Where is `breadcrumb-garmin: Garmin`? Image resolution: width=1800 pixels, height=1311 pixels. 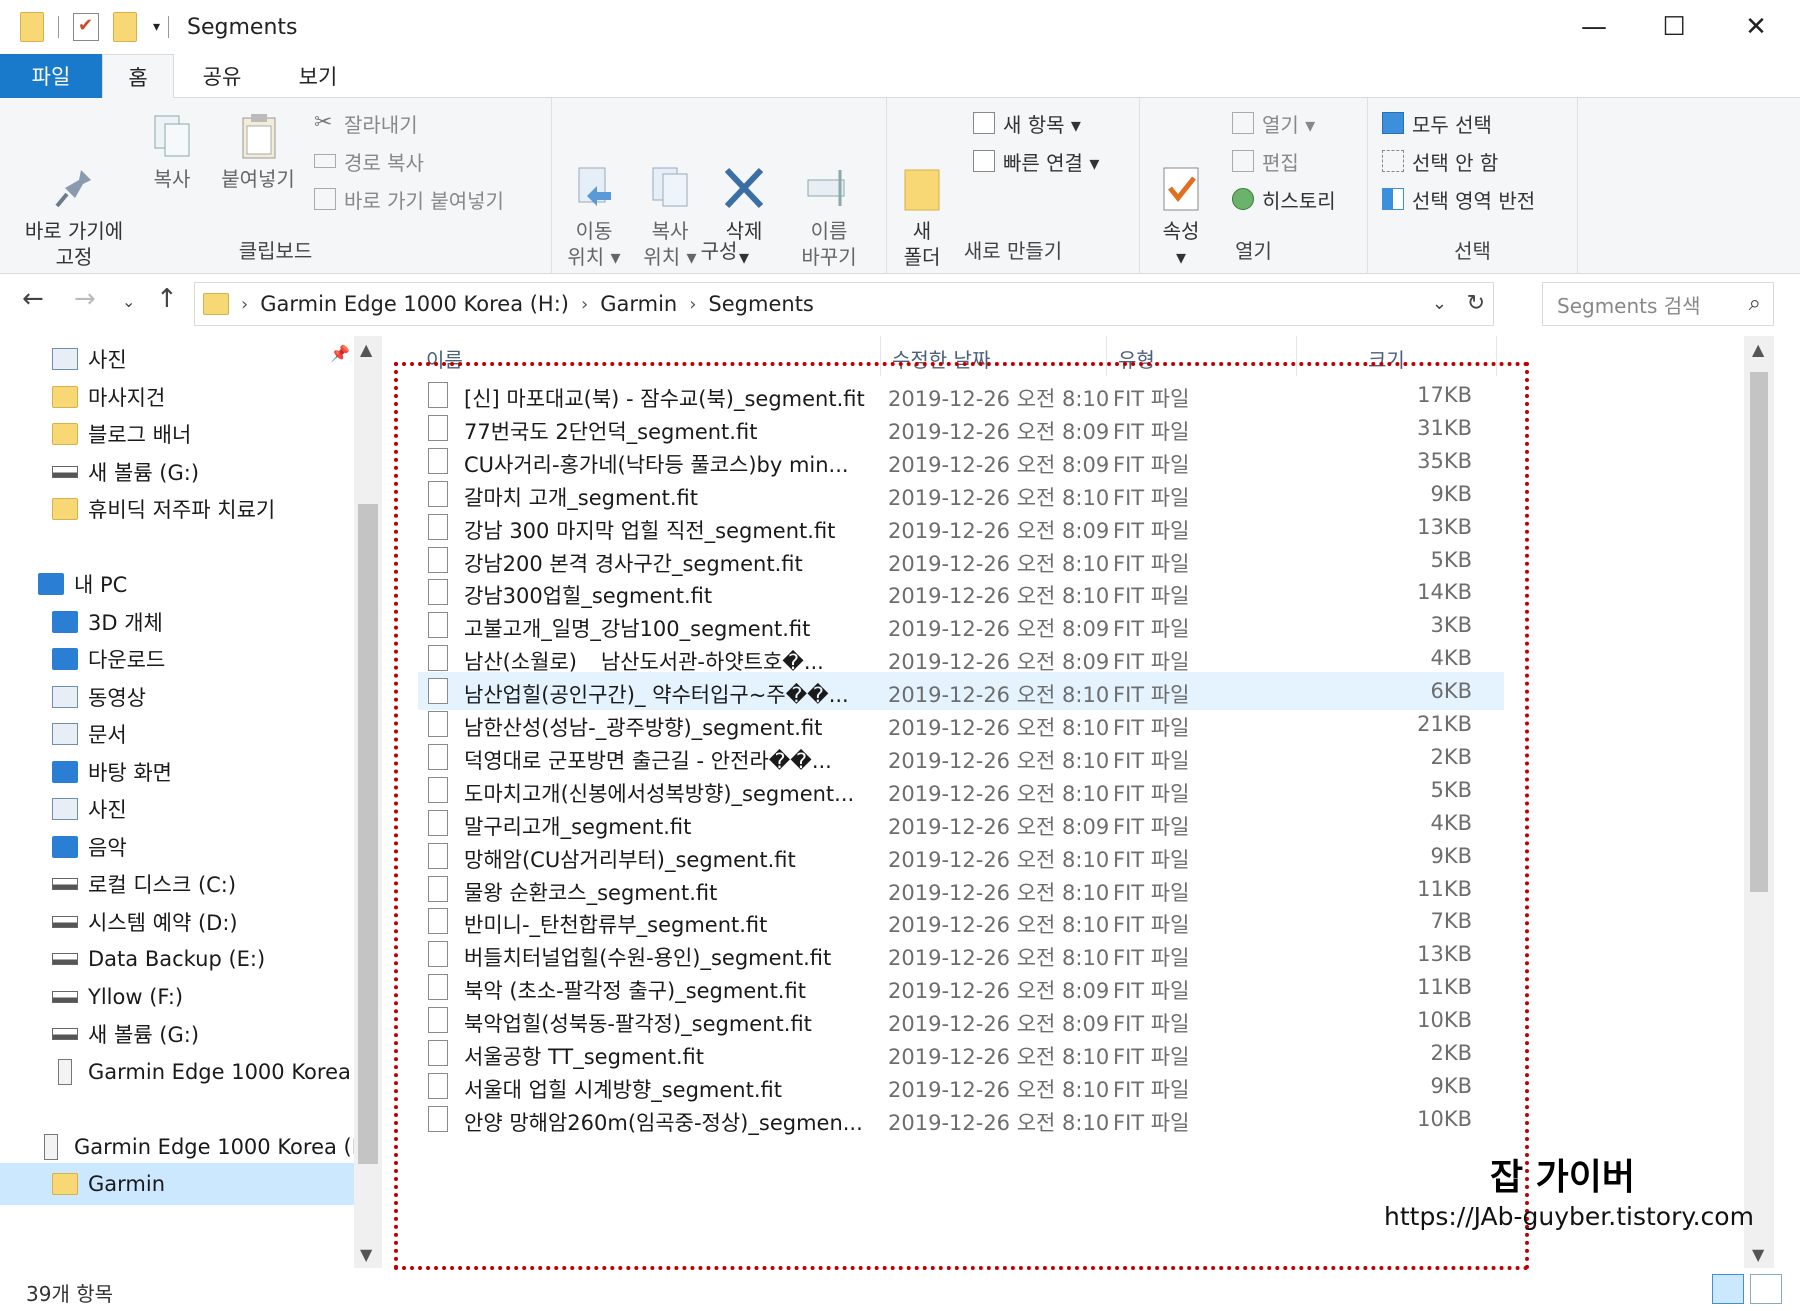
breadcrumb-garmin: Garmin is located at coordinates (638, 304).